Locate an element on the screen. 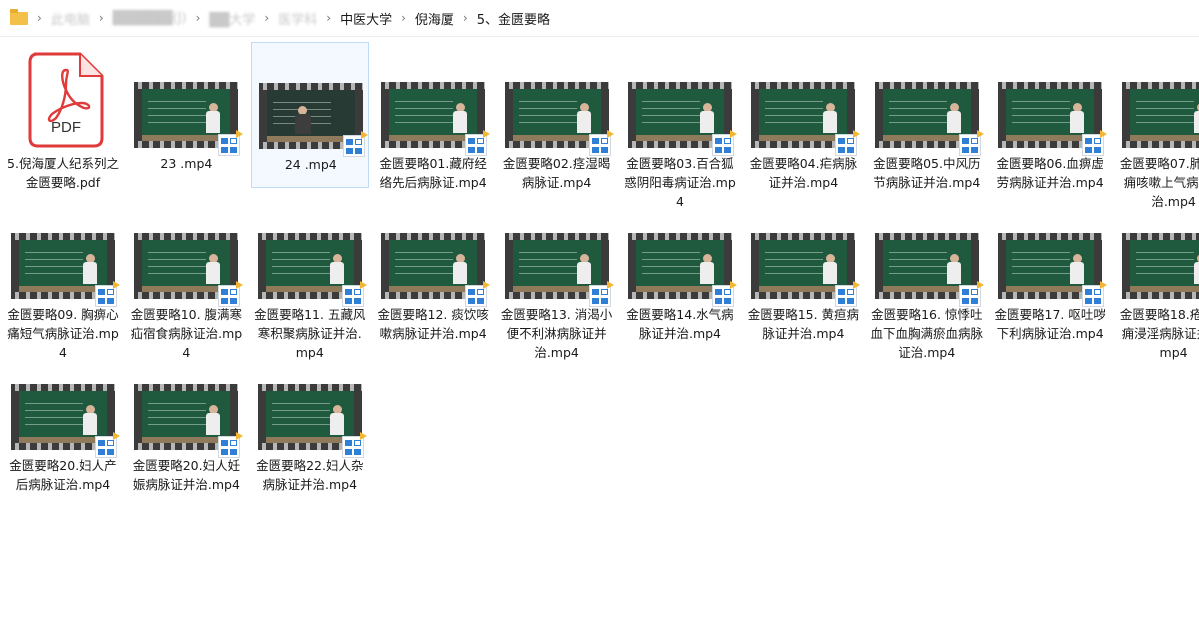 The height and width of the screenshot is (639, 1199). video-file-item: 金匮要略15. 黄疸病脉证并治.mp4 is located at coordinates (803, 267).